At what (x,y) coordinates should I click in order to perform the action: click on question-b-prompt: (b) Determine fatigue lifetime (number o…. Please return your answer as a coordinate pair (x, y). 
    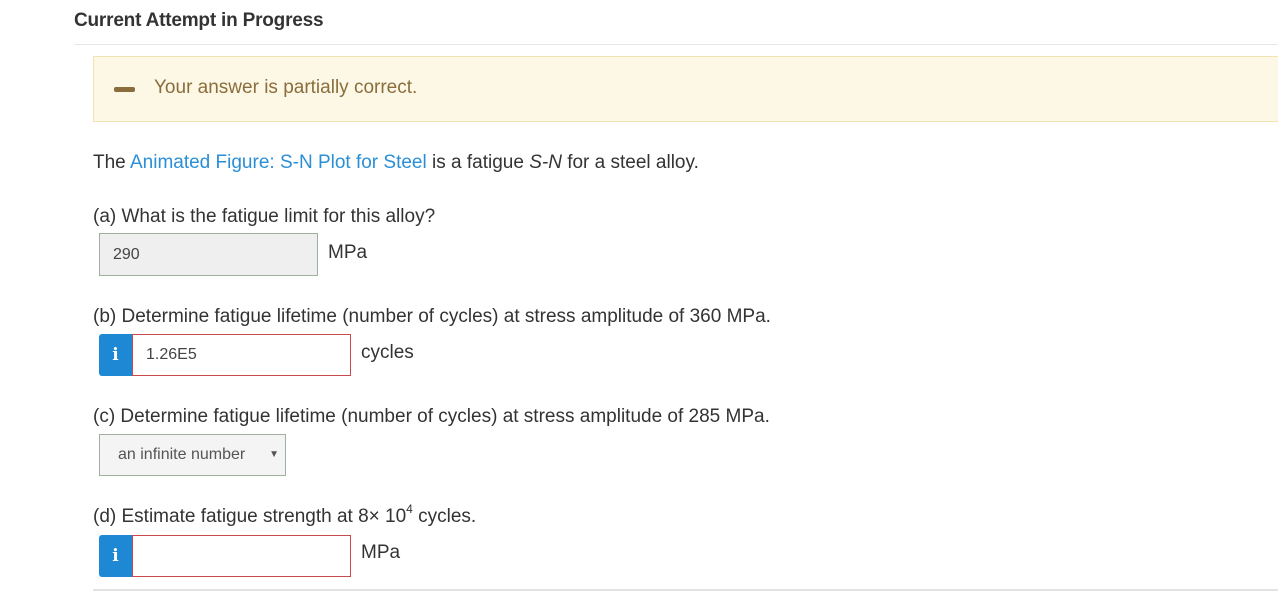
    Looking at the image, I should click on (432, 316).